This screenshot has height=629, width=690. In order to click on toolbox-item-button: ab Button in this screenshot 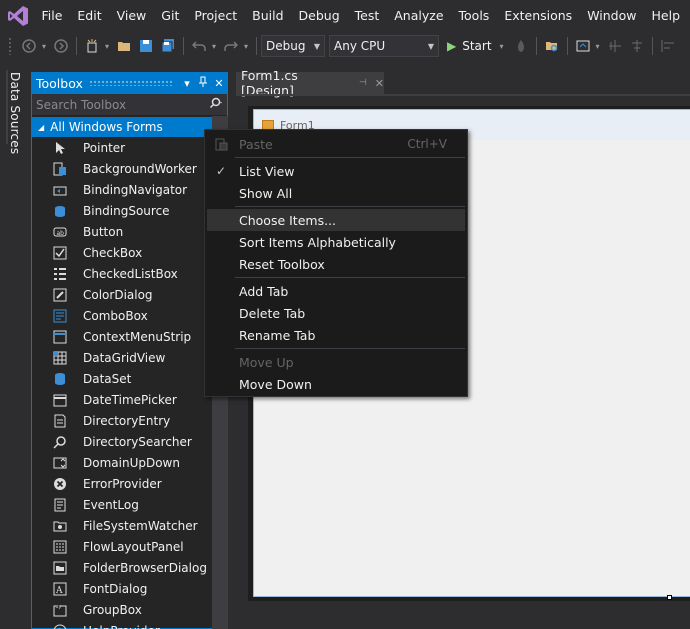, I will do `click(129, 231)`.